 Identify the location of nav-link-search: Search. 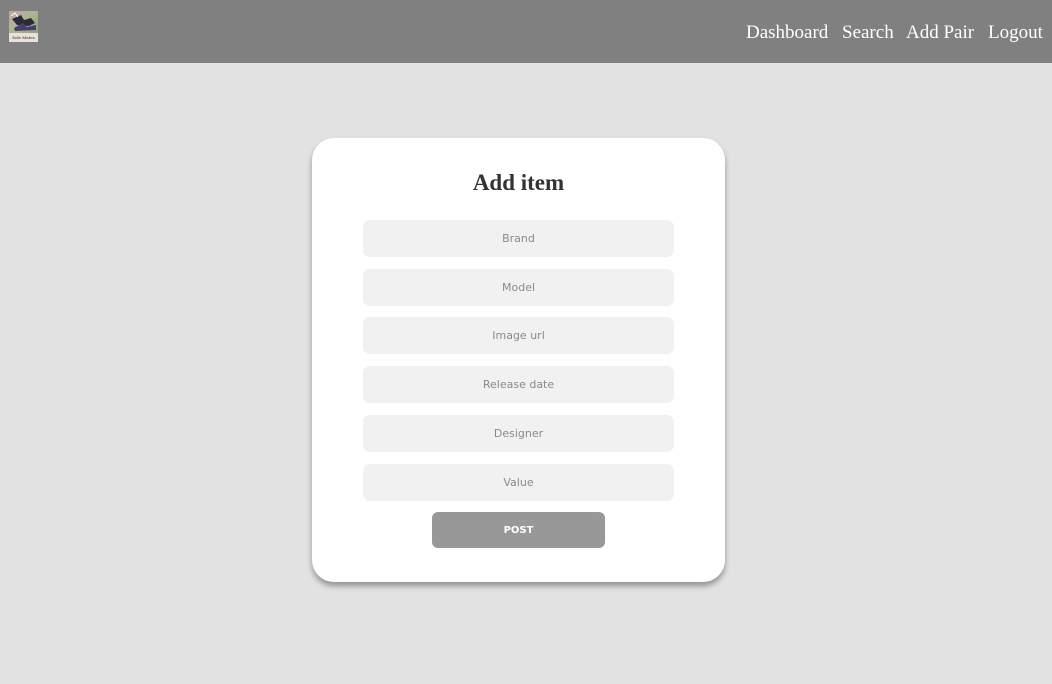
(868, 33).